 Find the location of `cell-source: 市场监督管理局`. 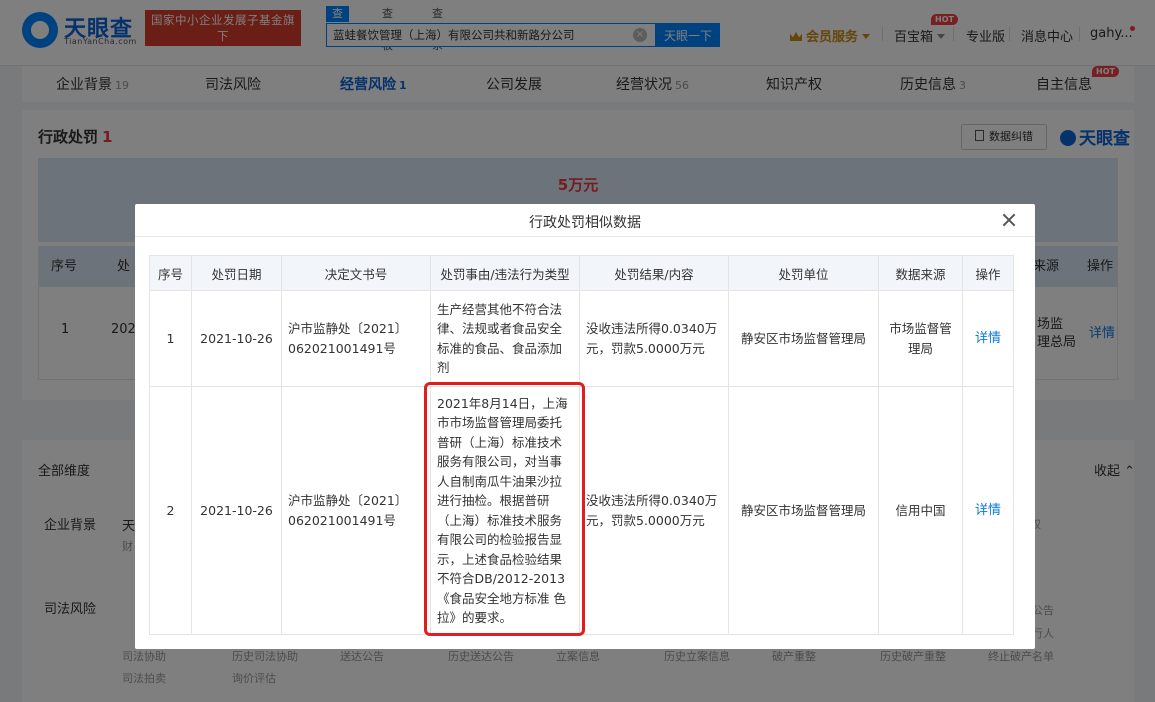

cell-source: 市场监督管理局 is located at coordinates (920, 338).